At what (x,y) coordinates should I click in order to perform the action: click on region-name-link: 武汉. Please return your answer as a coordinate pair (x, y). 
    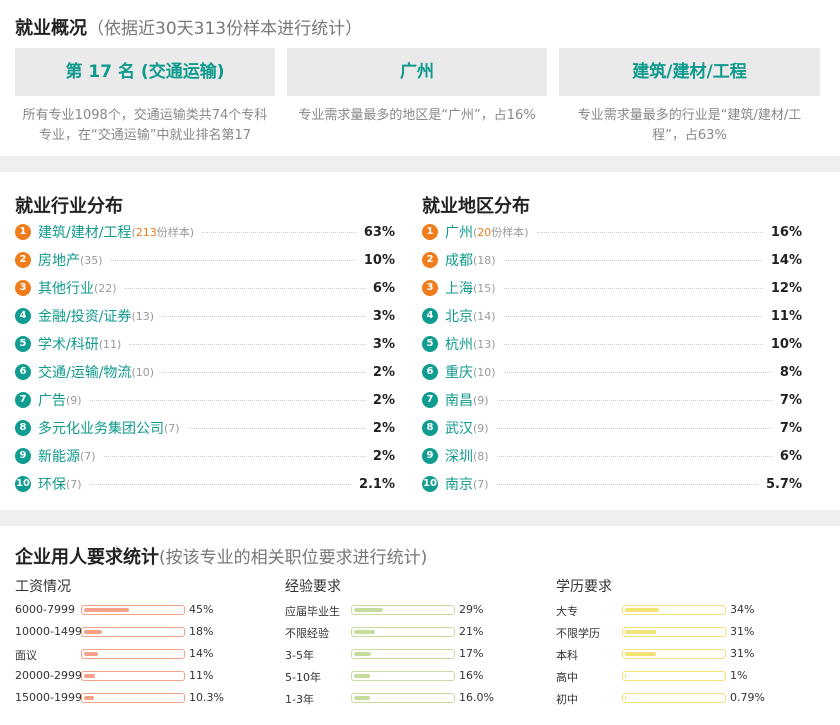
    Looking at the image, I should click on (459, 428).